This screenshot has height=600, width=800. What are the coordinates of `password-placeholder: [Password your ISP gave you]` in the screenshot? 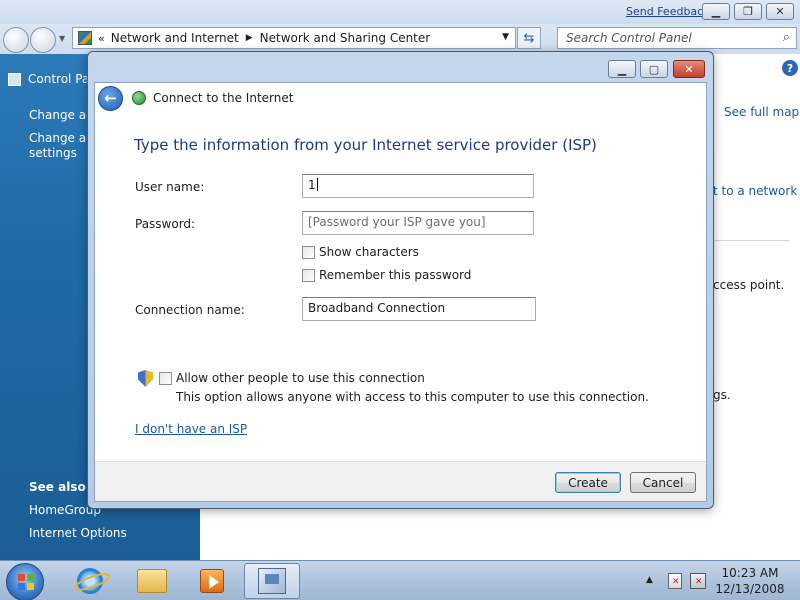 It's located at (397, 222).